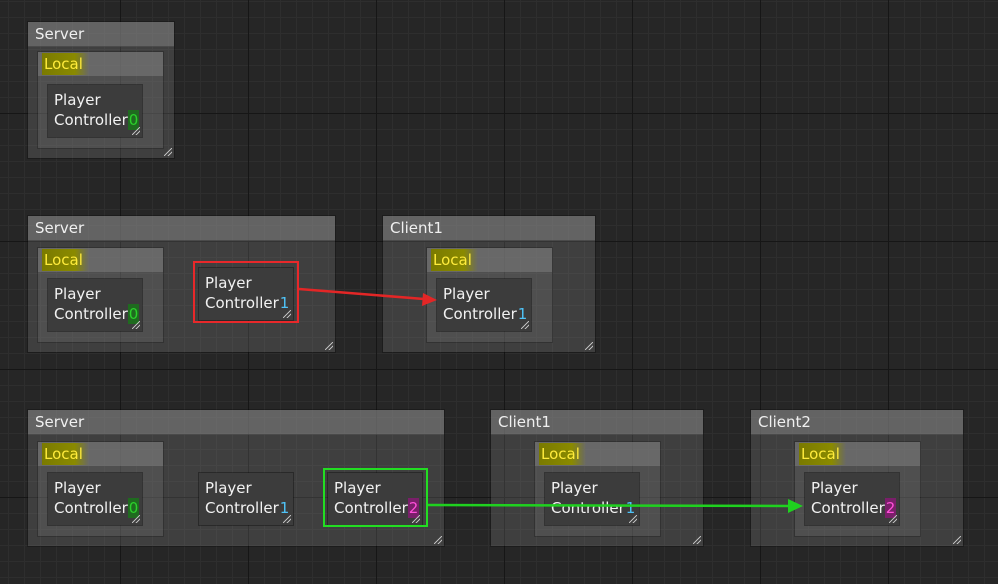  Describe the element at coordinates (857, 422) in the screenshot. I see `comment-title: Client2` at that location.